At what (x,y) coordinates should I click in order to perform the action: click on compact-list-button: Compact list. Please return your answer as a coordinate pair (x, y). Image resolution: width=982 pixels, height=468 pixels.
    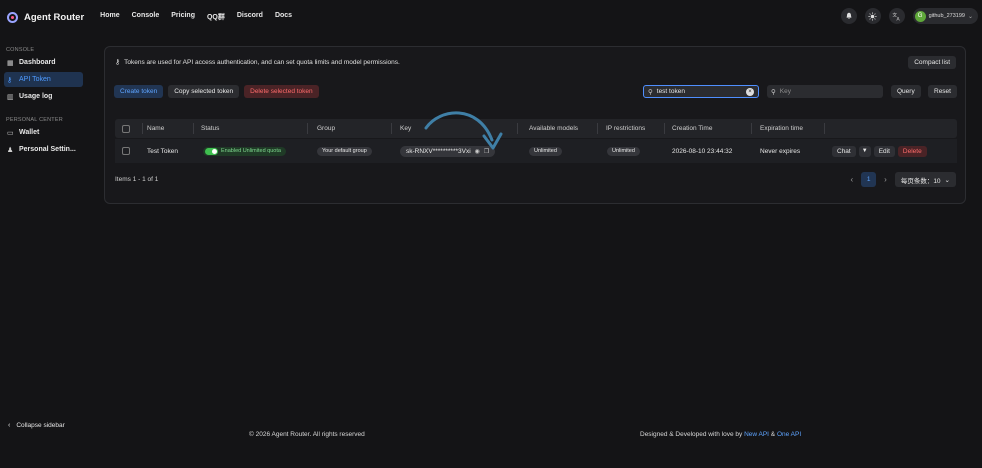
    Looking at the image, I should click on (932, 62).